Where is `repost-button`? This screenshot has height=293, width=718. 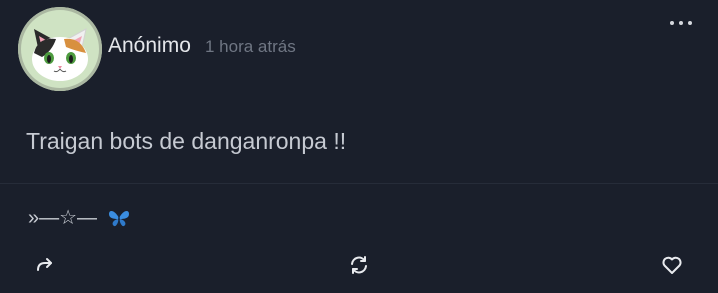
repost-button is located at coordinates (359, 265).